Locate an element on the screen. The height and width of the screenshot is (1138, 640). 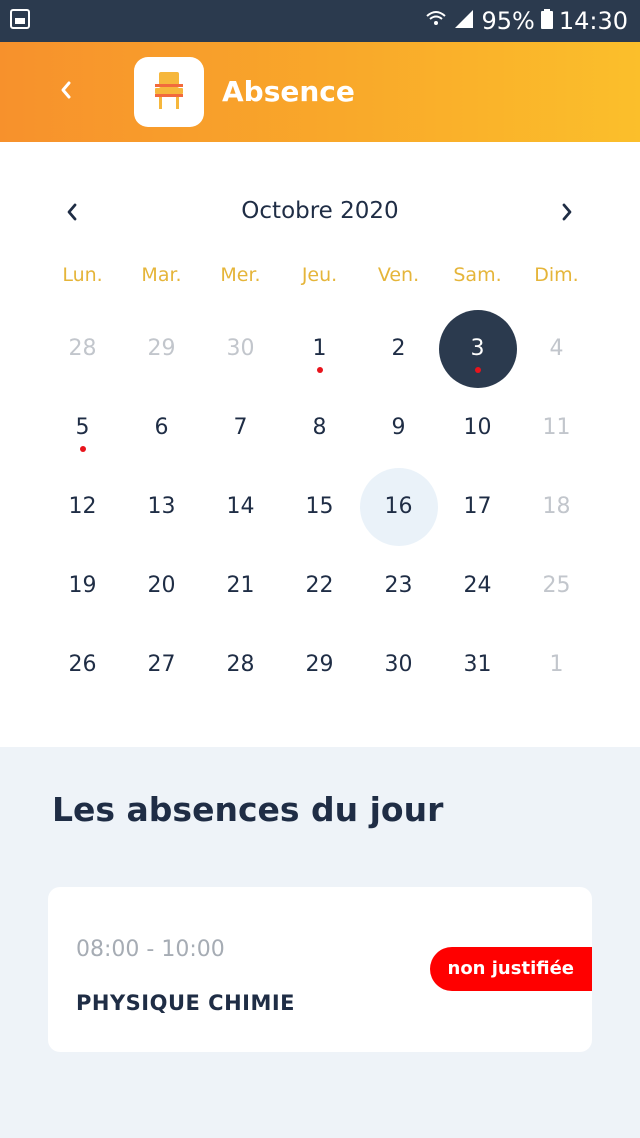
day-number: 6 is located at coordinates (161, 427).